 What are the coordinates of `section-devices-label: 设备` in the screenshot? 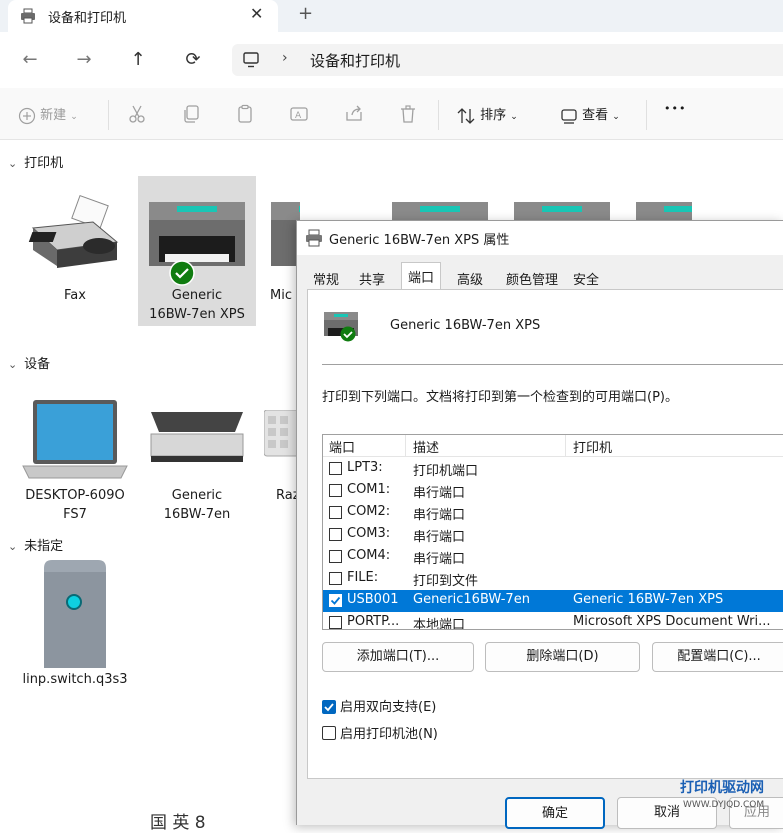 It's located at (37, 364).